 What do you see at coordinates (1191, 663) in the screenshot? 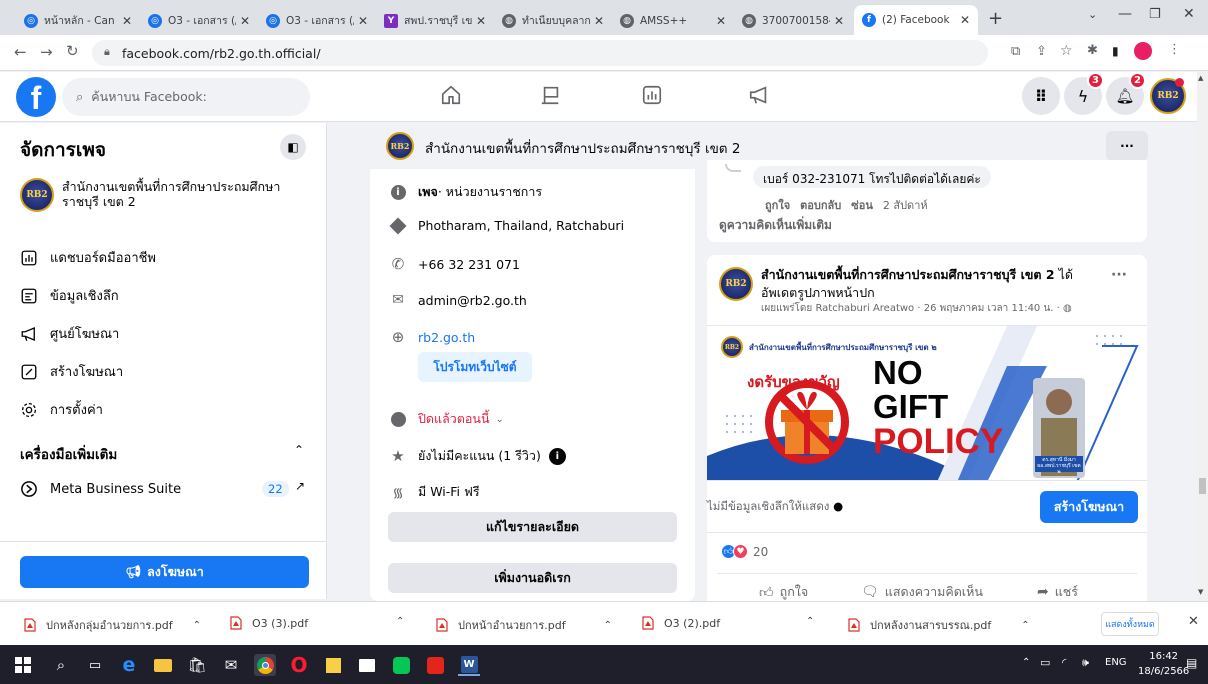
I see `action-center-icon: ▤` at bounding box center [1191, 663].